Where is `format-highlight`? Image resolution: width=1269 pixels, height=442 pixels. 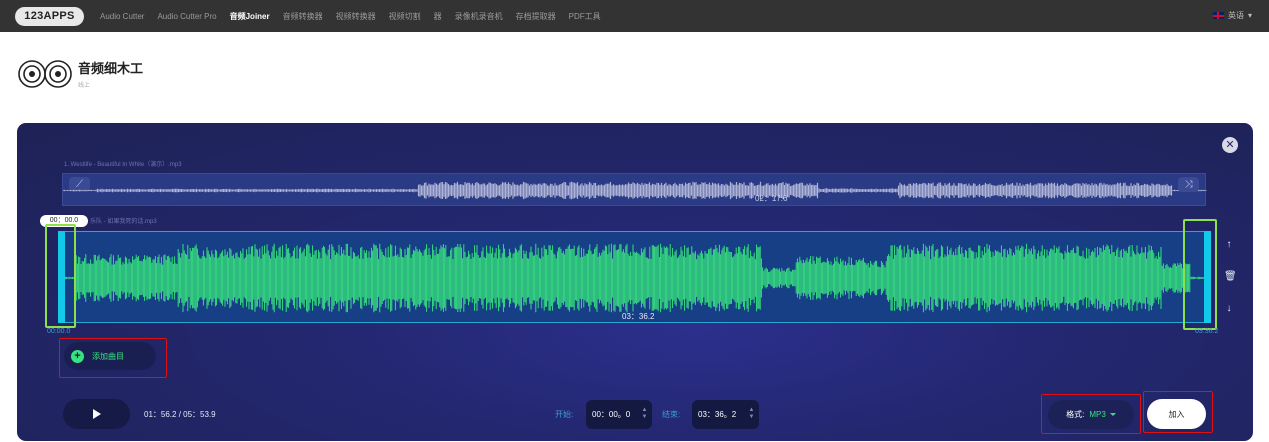
format-highlight is located at coordinates (1091, 414).